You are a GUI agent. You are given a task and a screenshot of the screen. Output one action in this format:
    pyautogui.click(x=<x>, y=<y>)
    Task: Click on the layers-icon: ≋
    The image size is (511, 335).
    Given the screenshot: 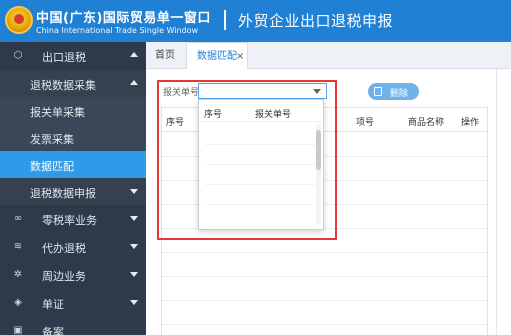 What is the action you would take?
    pyautogui.click(x=18, y=246)
    